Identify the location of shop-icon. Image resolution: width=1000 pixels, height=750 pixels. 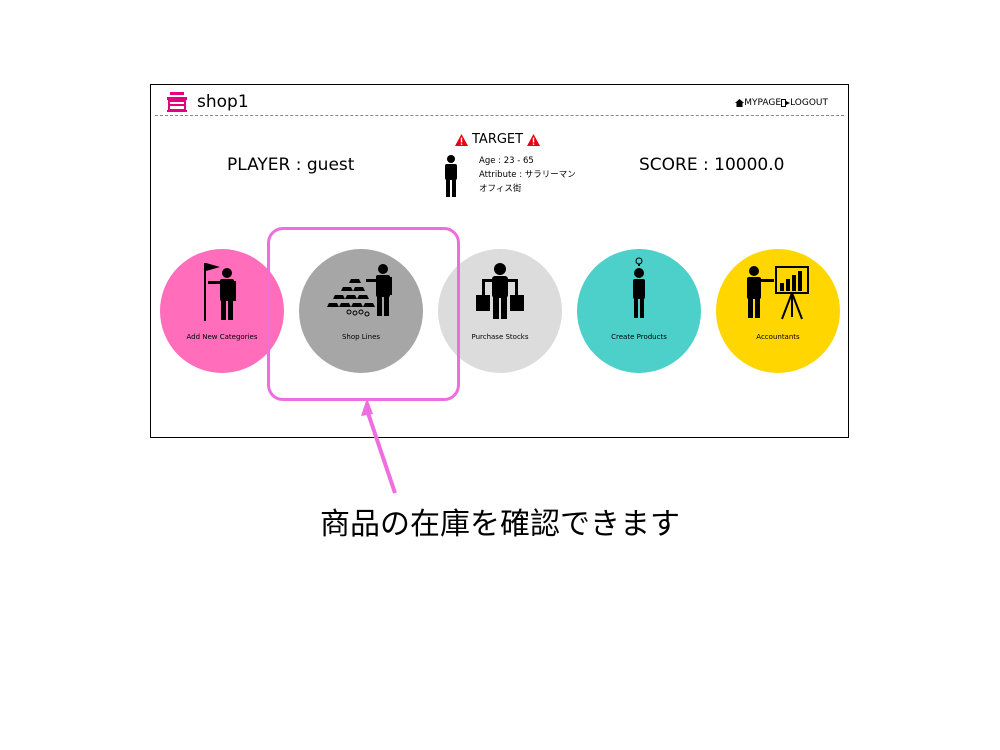
(177, 102).